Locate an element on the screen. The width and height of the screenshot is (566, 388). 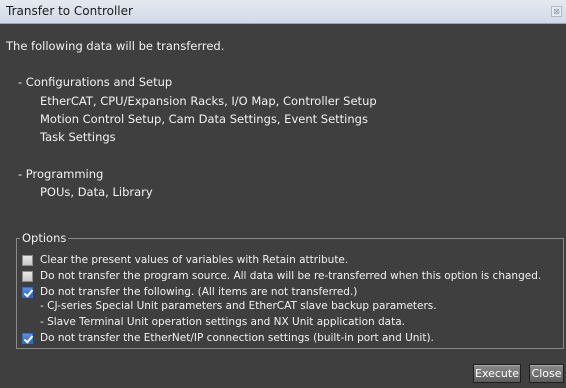
section-item: Task Settings is located at coordinates (78, 137).